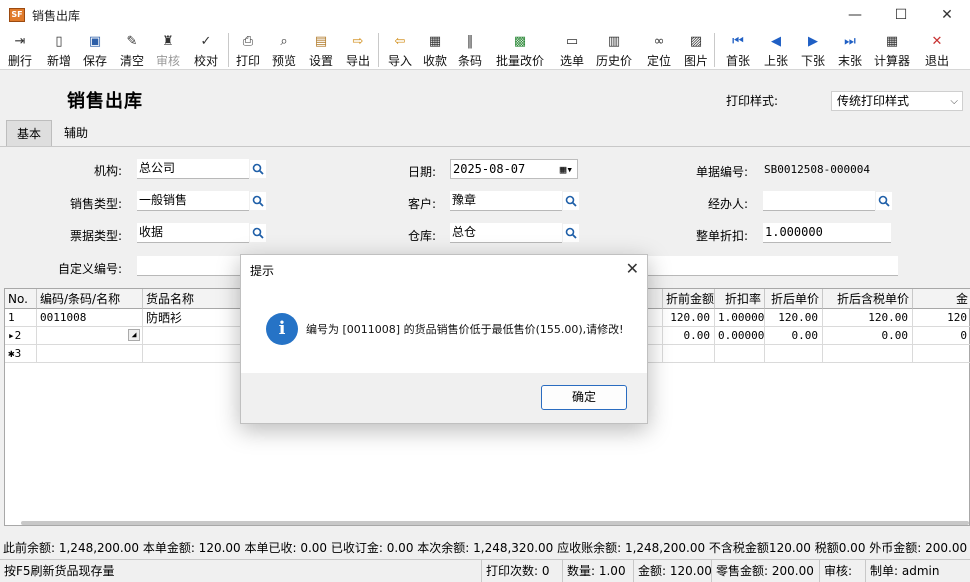  I want to click on doc-no-value: SB0012508-000004, so click(817, 169).